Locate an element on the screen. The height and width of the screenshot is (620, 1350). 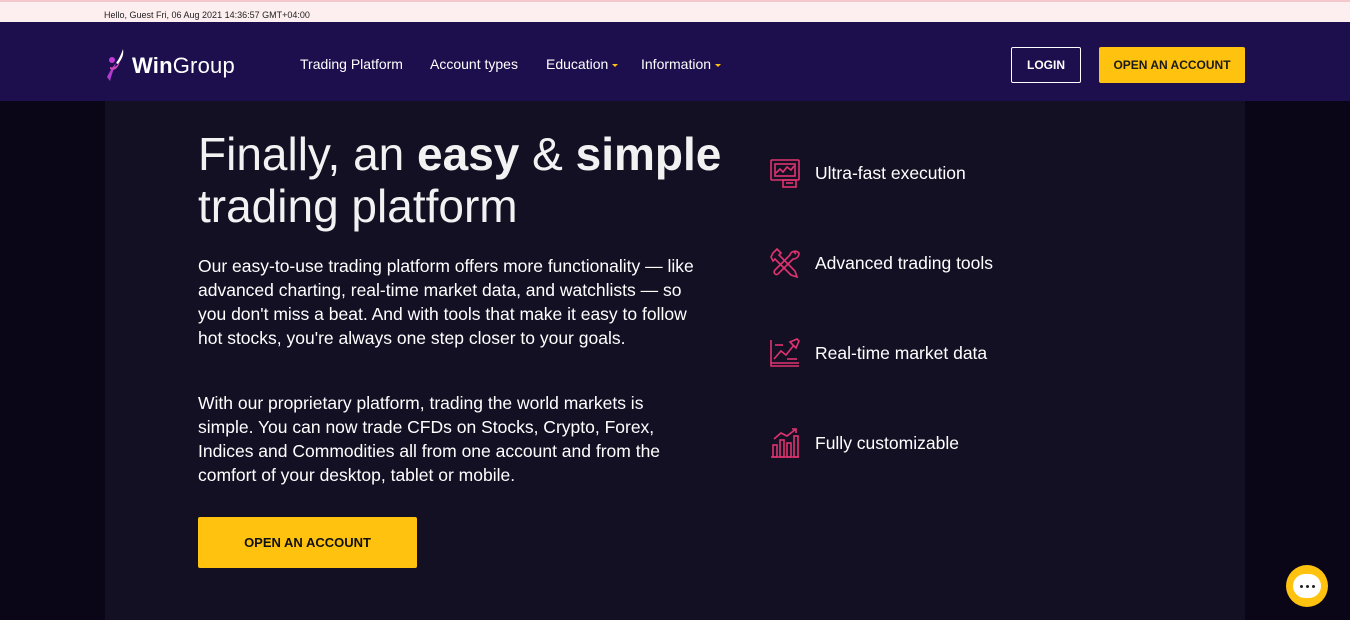
title-part: Finally, an is located at coordinates (308, 154).